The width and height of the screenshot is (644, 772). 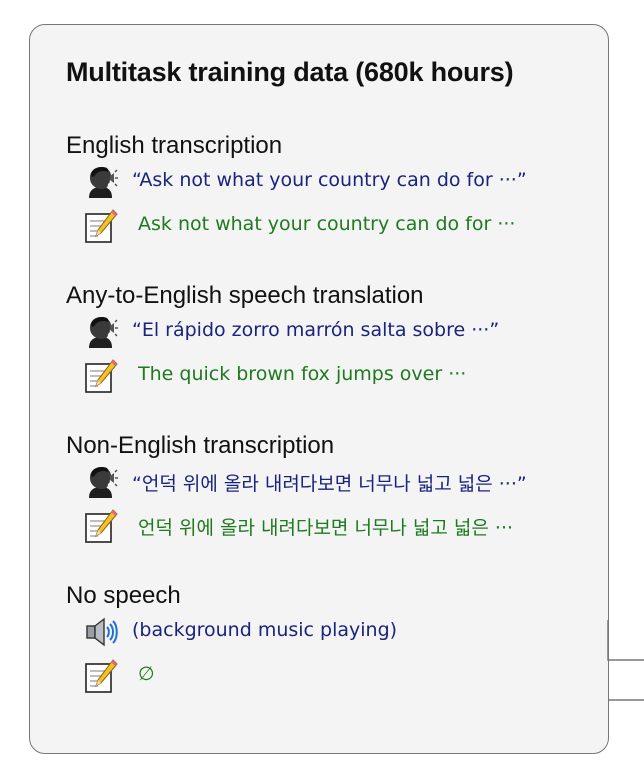 I want to click on section-no-speech: No speech (background music playing) ∅, so click(x=336, y=642).